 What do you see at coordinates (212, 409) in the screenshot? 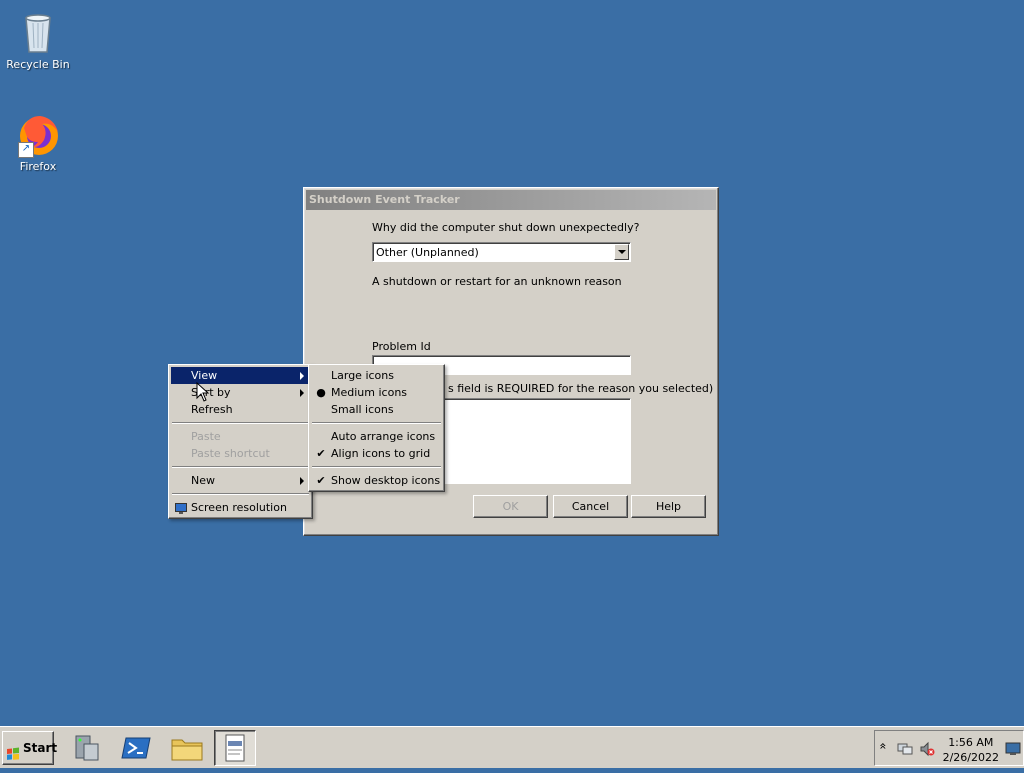
I see `menu-item-label: Refresh` at bounding box center [212, 409].